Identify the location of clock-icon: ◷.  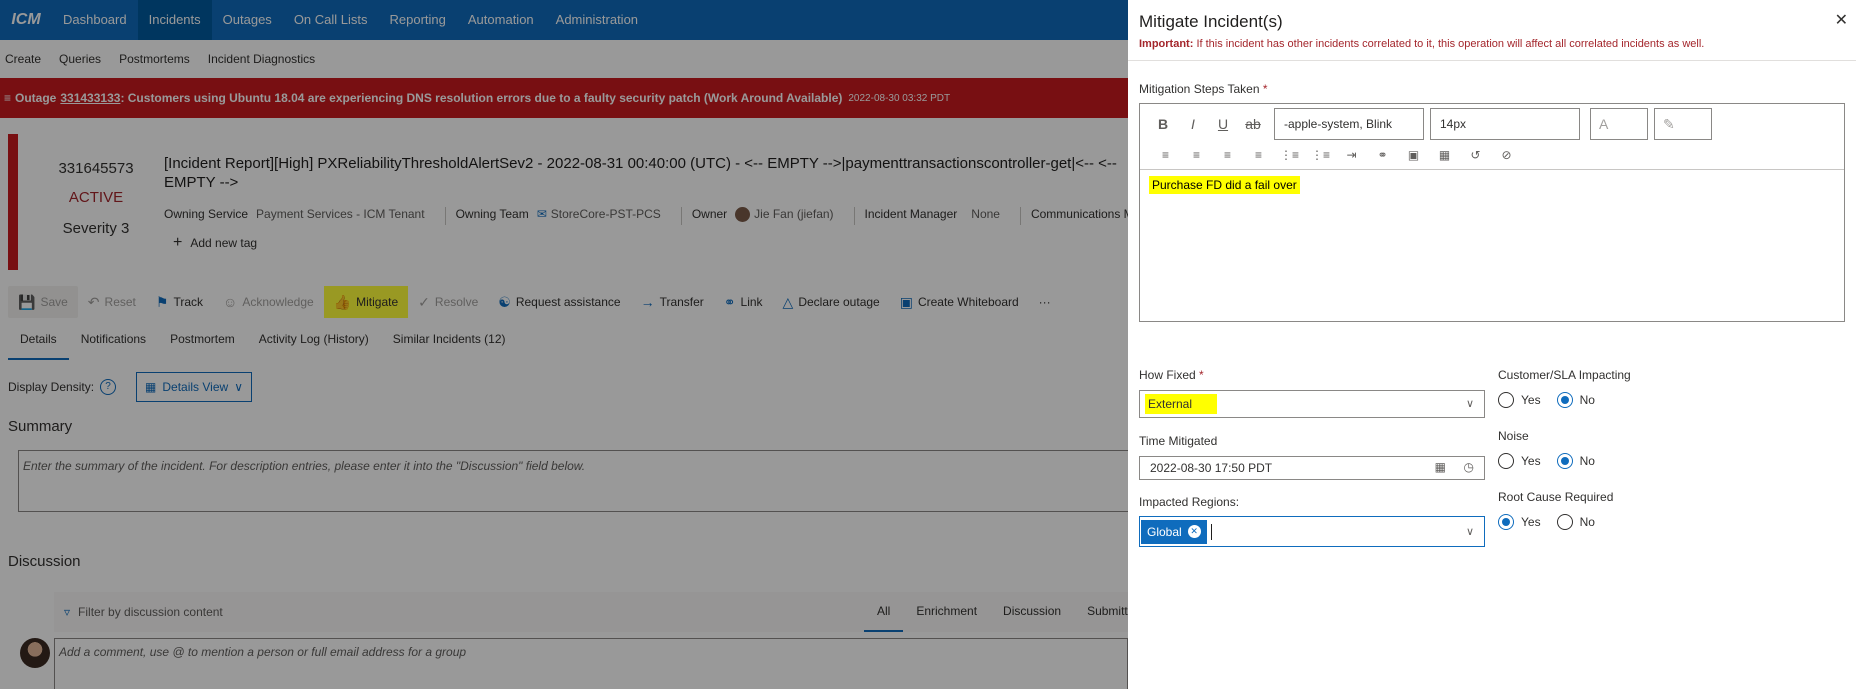
(1469, 467).